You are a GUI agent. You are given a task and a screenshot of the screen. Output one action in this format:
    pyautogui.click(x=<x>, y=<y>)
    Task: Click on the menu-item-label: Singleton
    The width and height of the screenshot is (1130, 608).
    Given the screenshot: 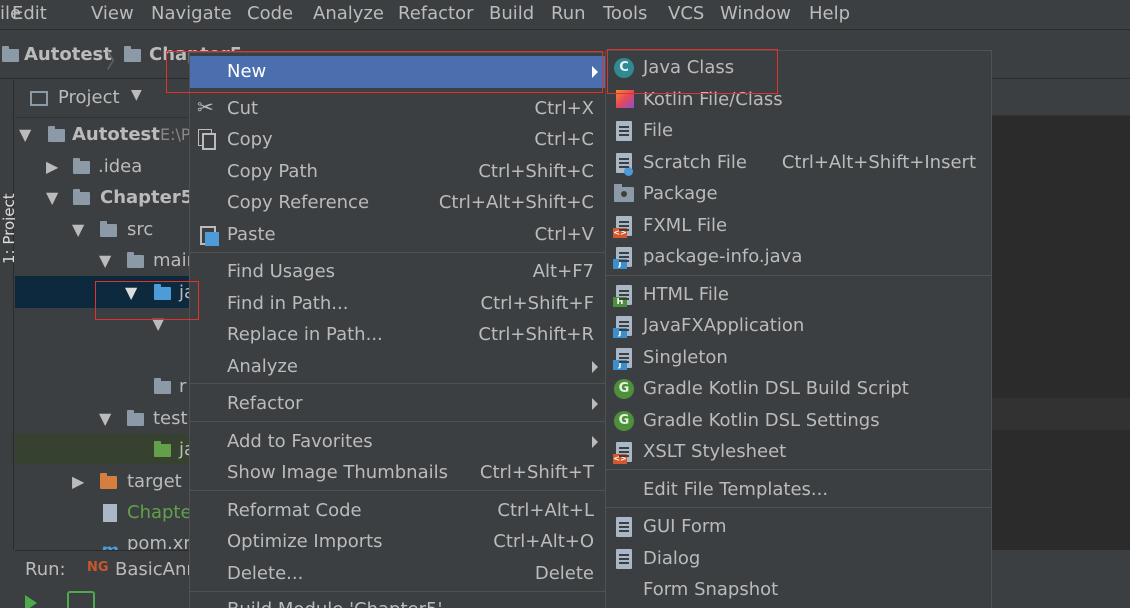 What is the action you would take?
    pyautogui.click(x=685, y=357)
    